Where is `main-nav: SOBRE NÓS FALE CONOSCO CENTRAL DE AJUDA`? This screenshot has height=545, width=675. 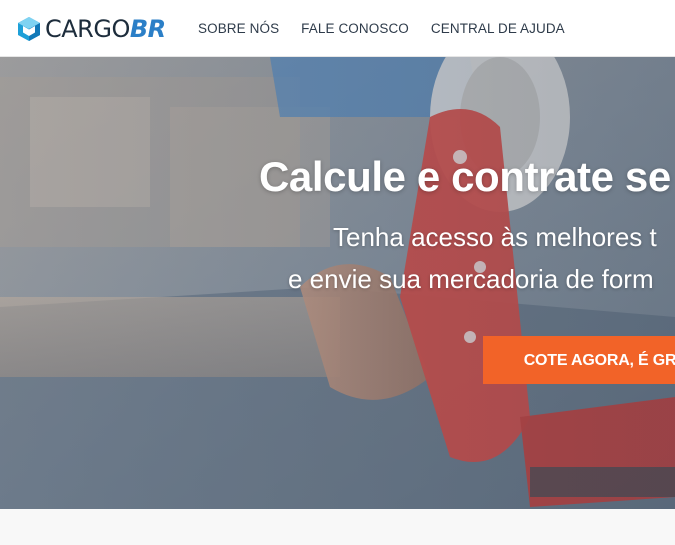 main-nav: SOBRE NÓS FALE CONOSCO CENTRAL DE AJUDA is located at coordinates (392, 28).